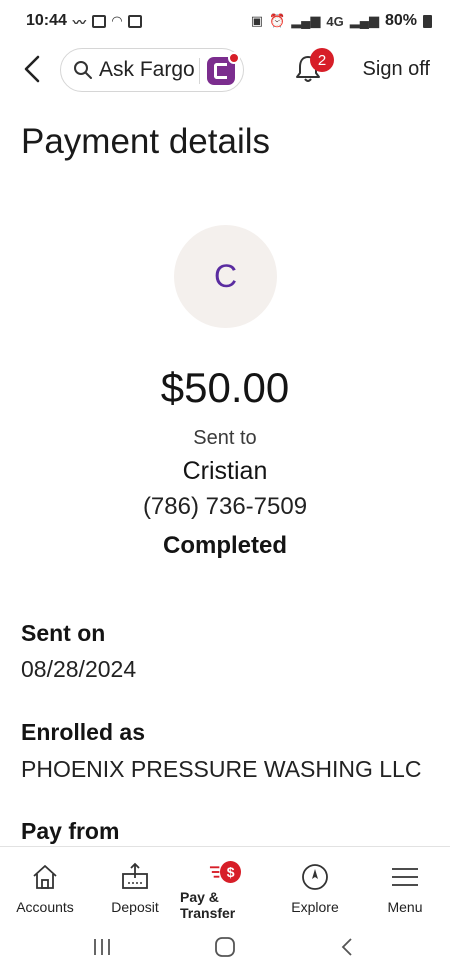 Image resolution: width=450 pixels, height=976 pixels. I want to click on question-icon, so click(134, 21).